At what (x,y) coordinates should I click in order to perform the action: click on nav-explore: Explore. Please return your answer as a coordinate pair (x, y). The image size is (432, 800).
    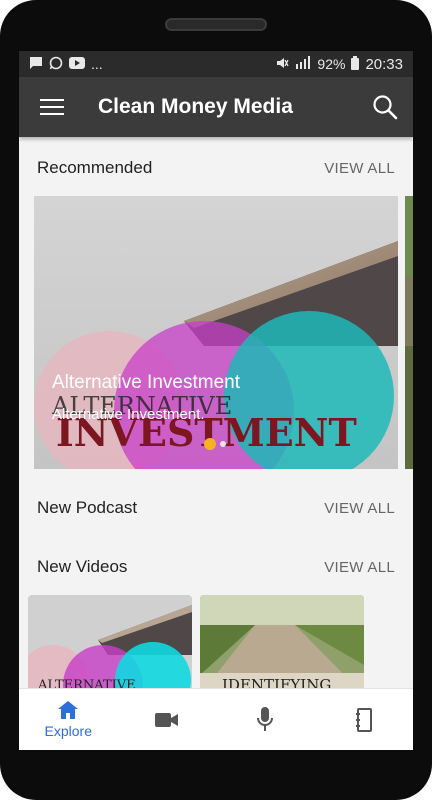
    Looking at the image, I should click on (68, 719).